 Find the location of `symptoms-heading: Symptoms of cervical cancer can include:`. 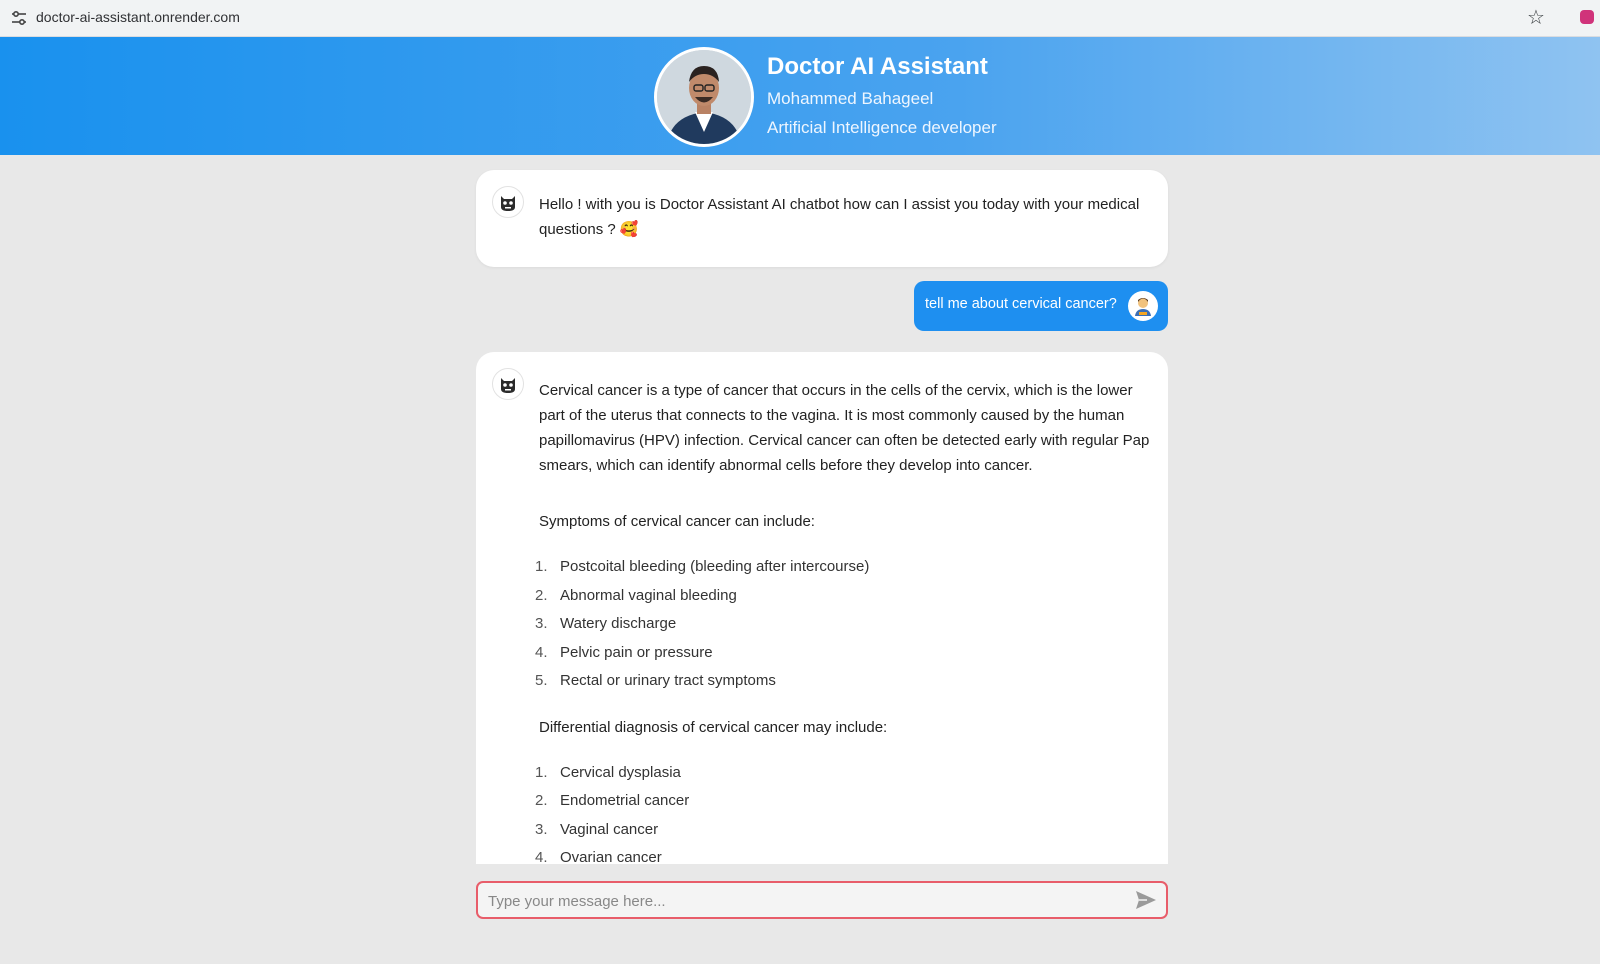

symptoms-heading: Symptoms of cervical cancer can include: is located at coordinates (677, 521).